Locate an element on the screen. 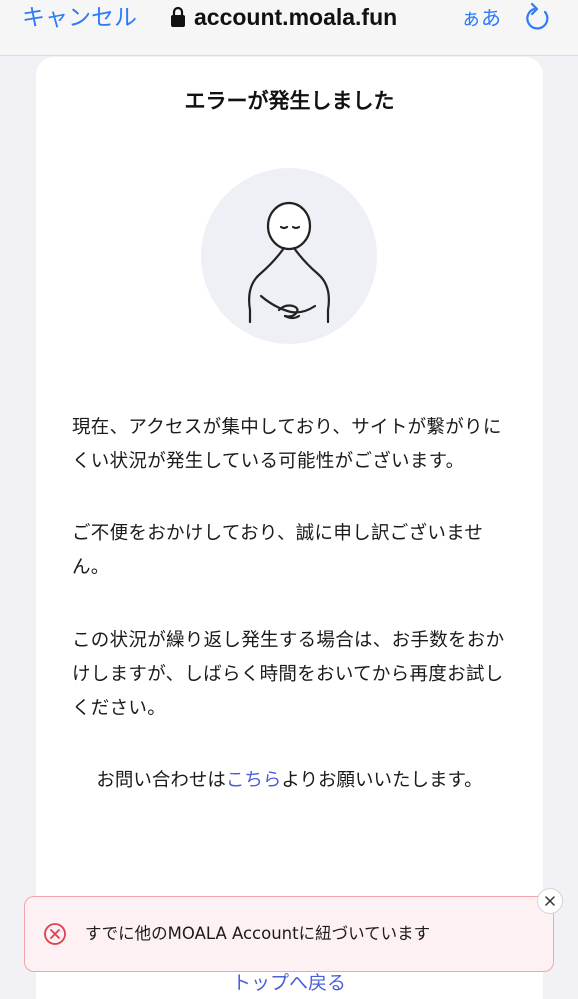  toast-message: すでに他のMOALA Accountに紐づいています is located at coordinates (258, 933).